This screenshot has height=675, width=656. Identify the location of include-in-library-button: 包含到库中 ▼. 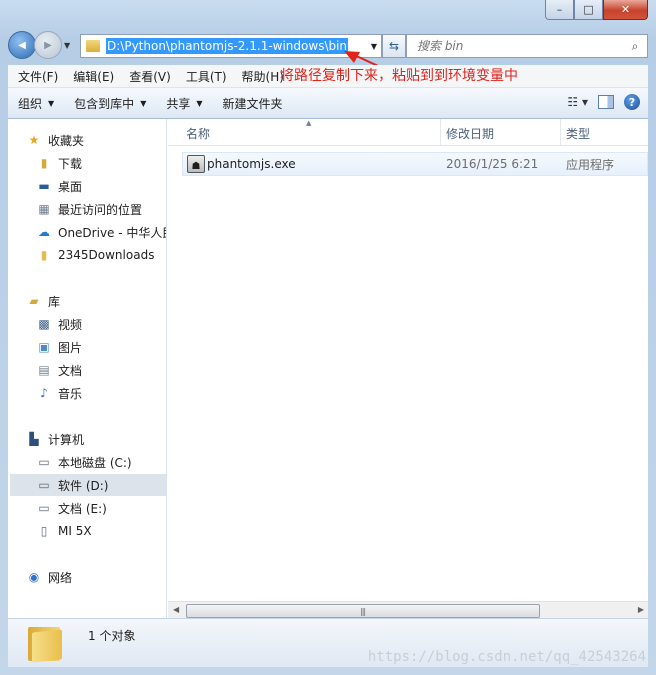
(110, 103).